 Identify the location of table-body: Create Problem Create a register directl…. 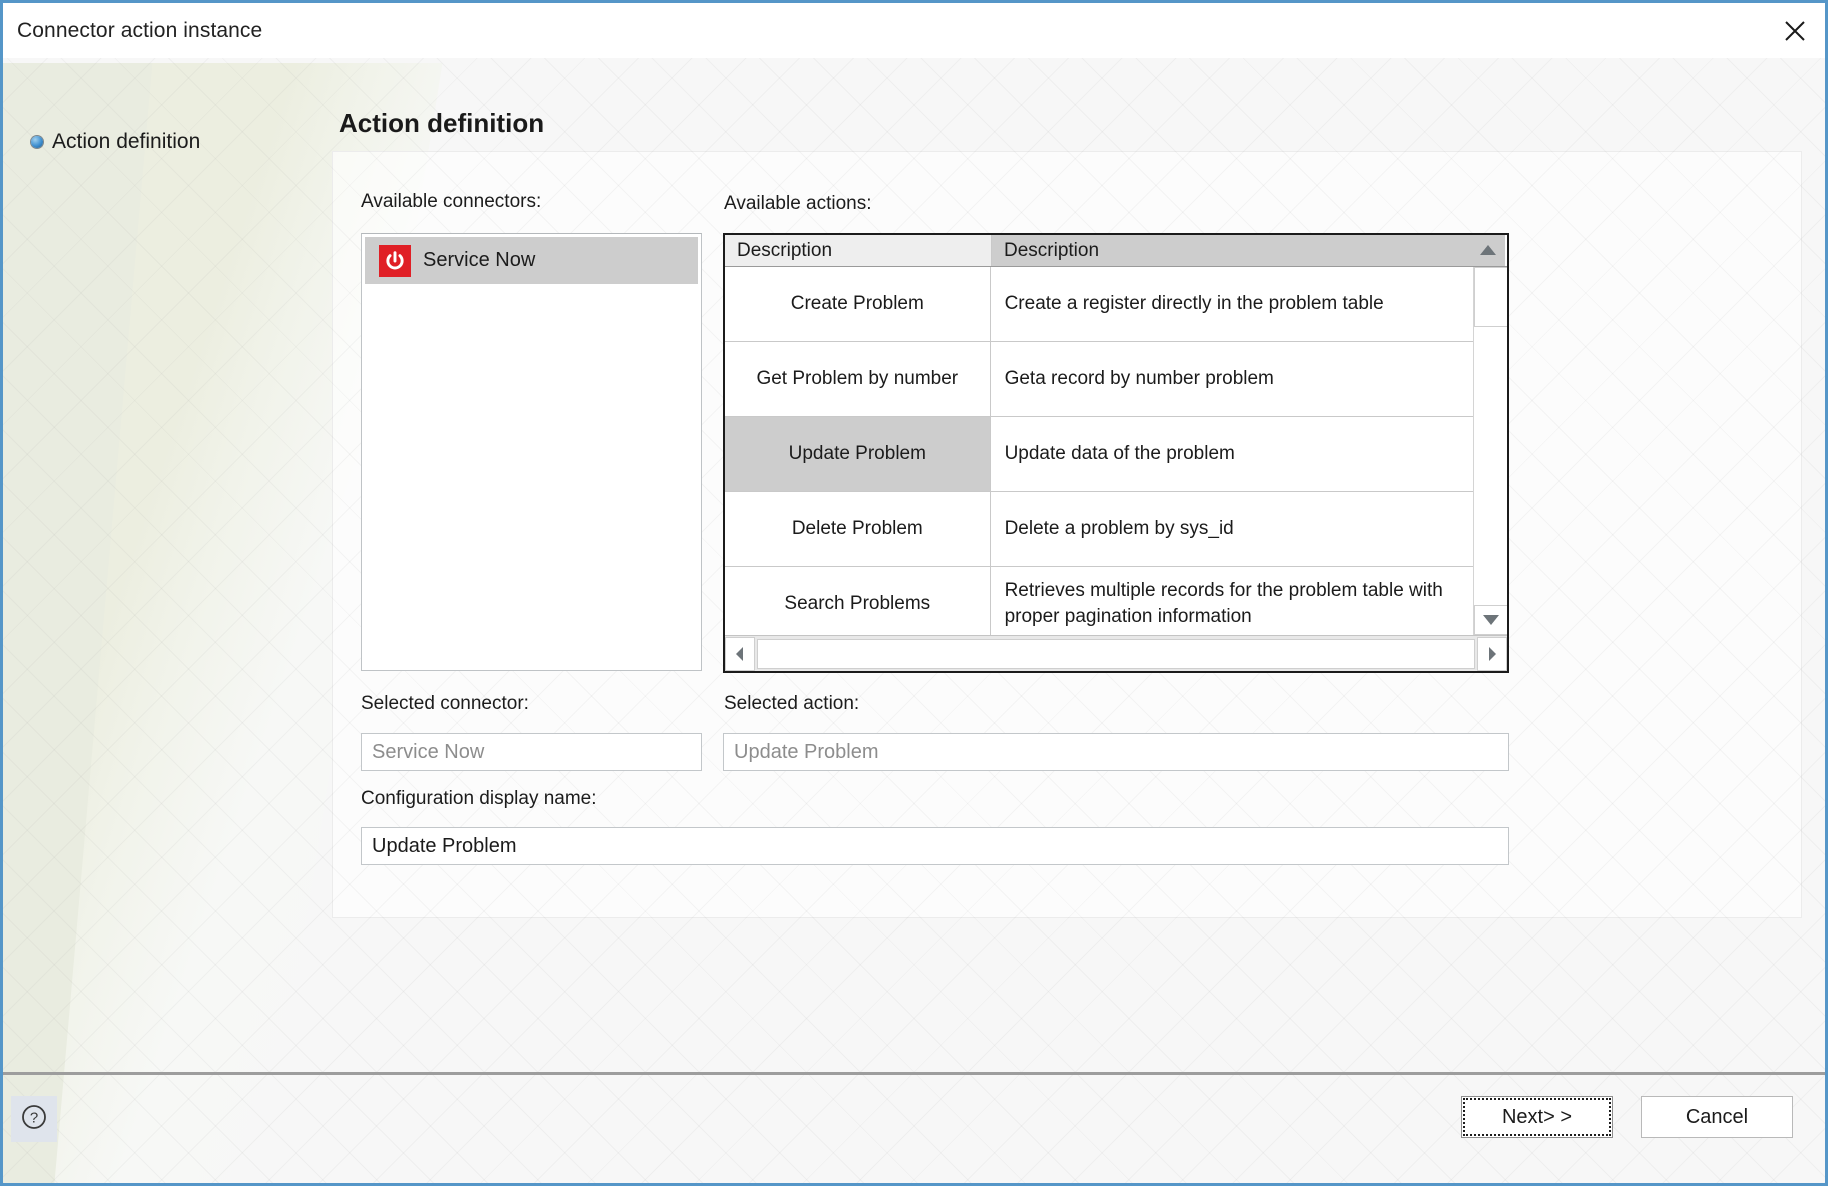
(1099, 451).